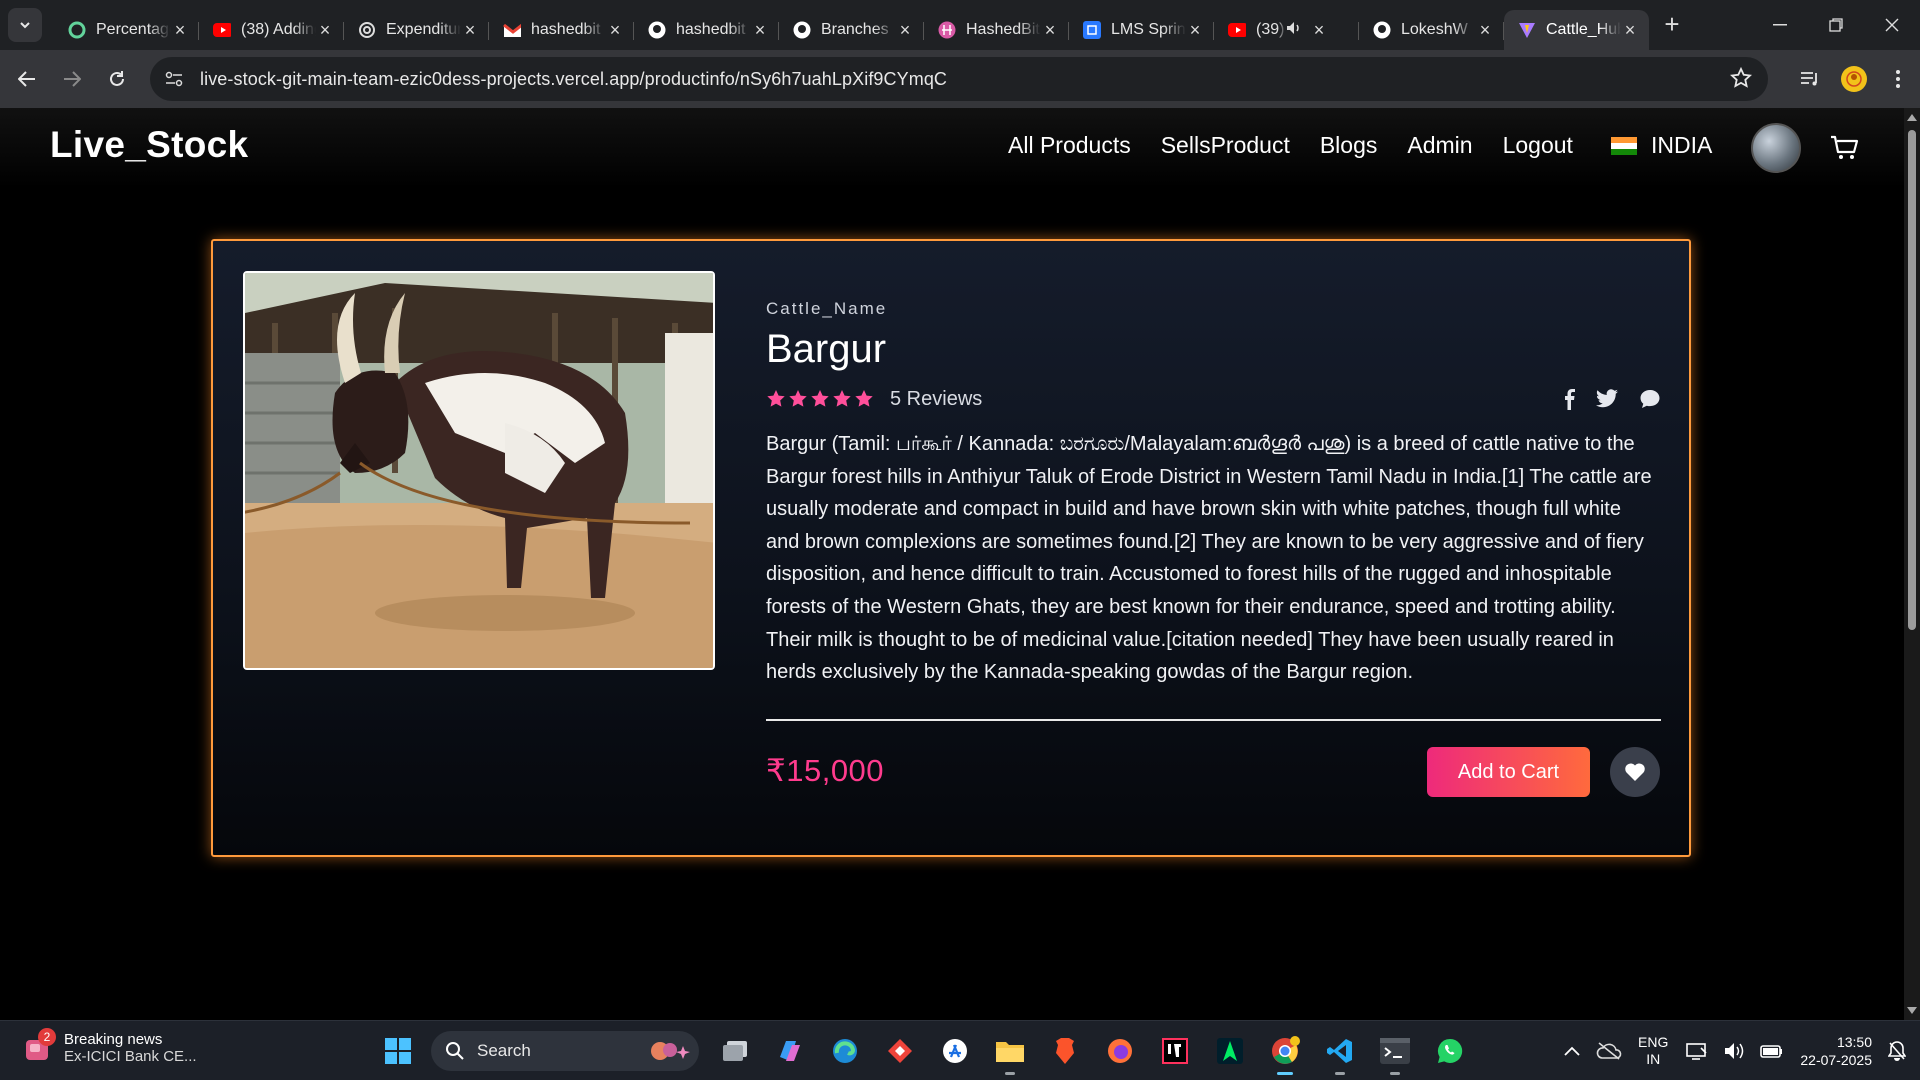 The width and height of the screenshot is (1920, 1080). I want to click on vscode-app, so click(1340, 1052).